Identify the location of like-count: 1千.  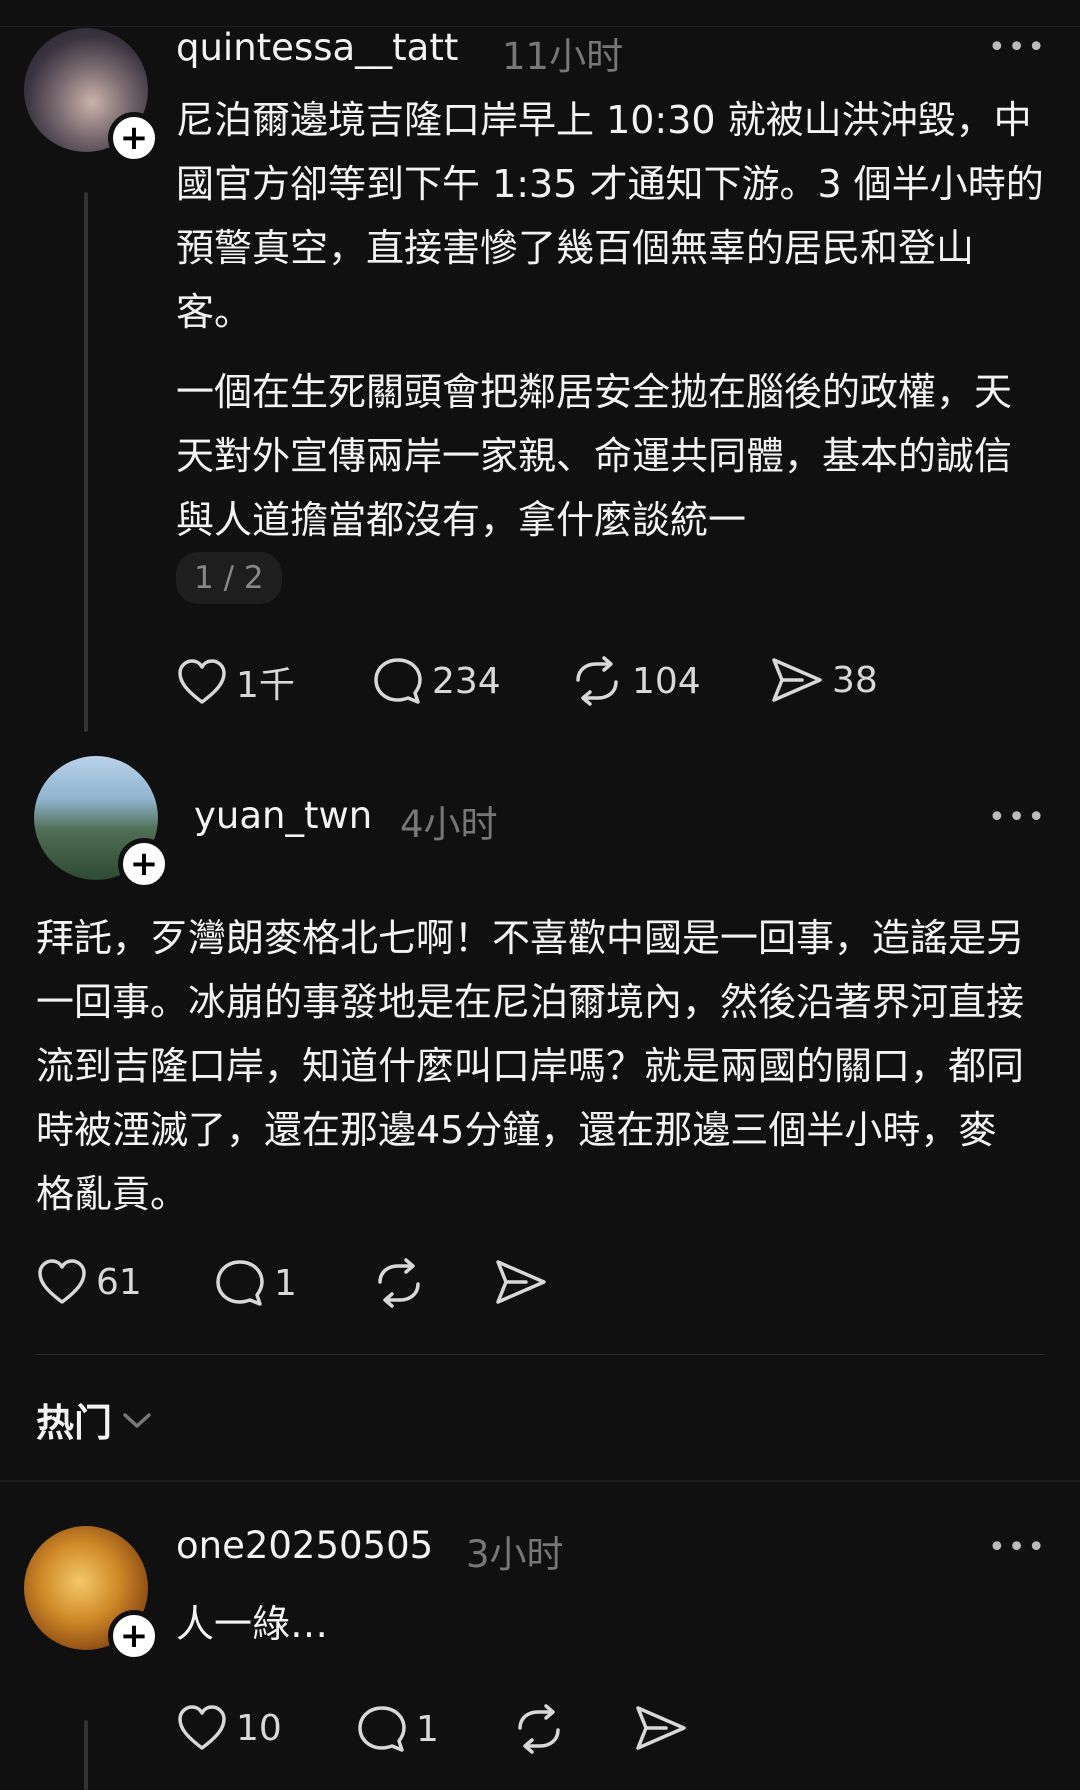
(265, 685).